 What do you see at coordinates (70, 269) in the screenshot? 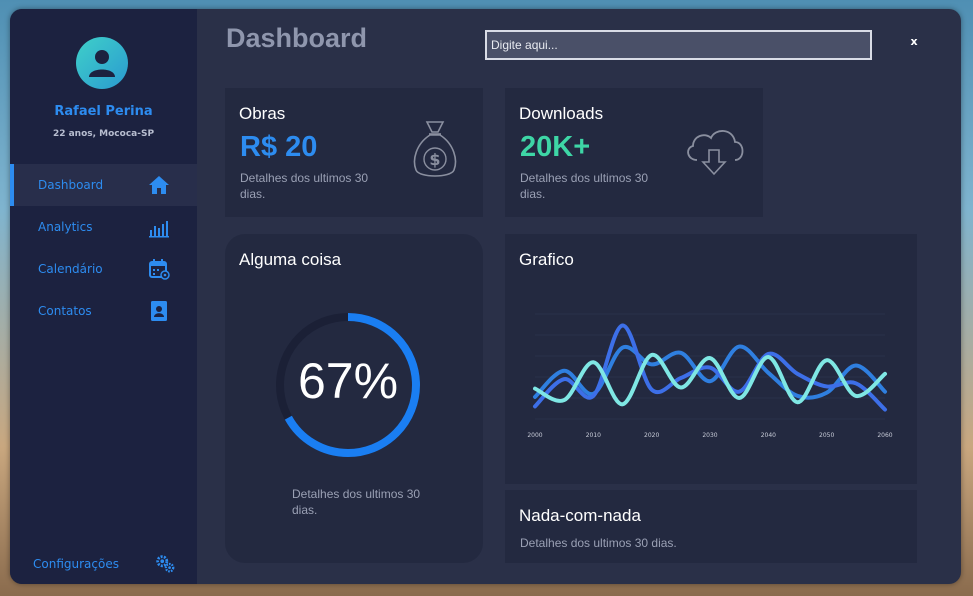
I see `sidebar-item-label: Calendário` at bounding box center [70, 269].